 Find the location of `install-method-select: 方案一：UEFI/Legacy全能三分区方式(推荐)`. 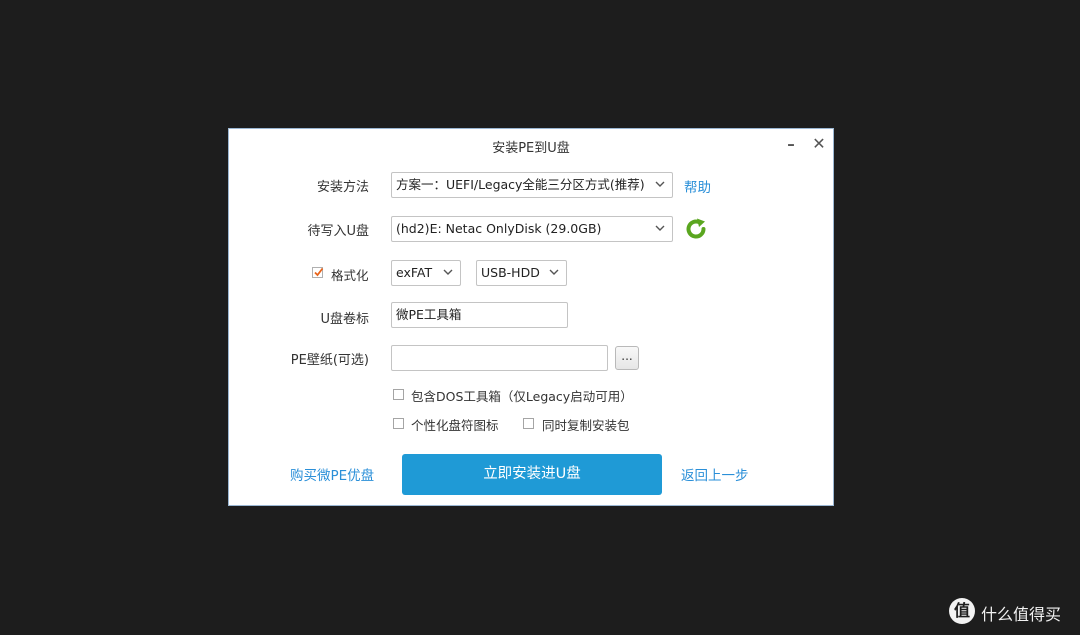

install-method-select: 方案一：UEFI/Legacy全能三分区方式(推荐) is located at coordinates (532, 185).